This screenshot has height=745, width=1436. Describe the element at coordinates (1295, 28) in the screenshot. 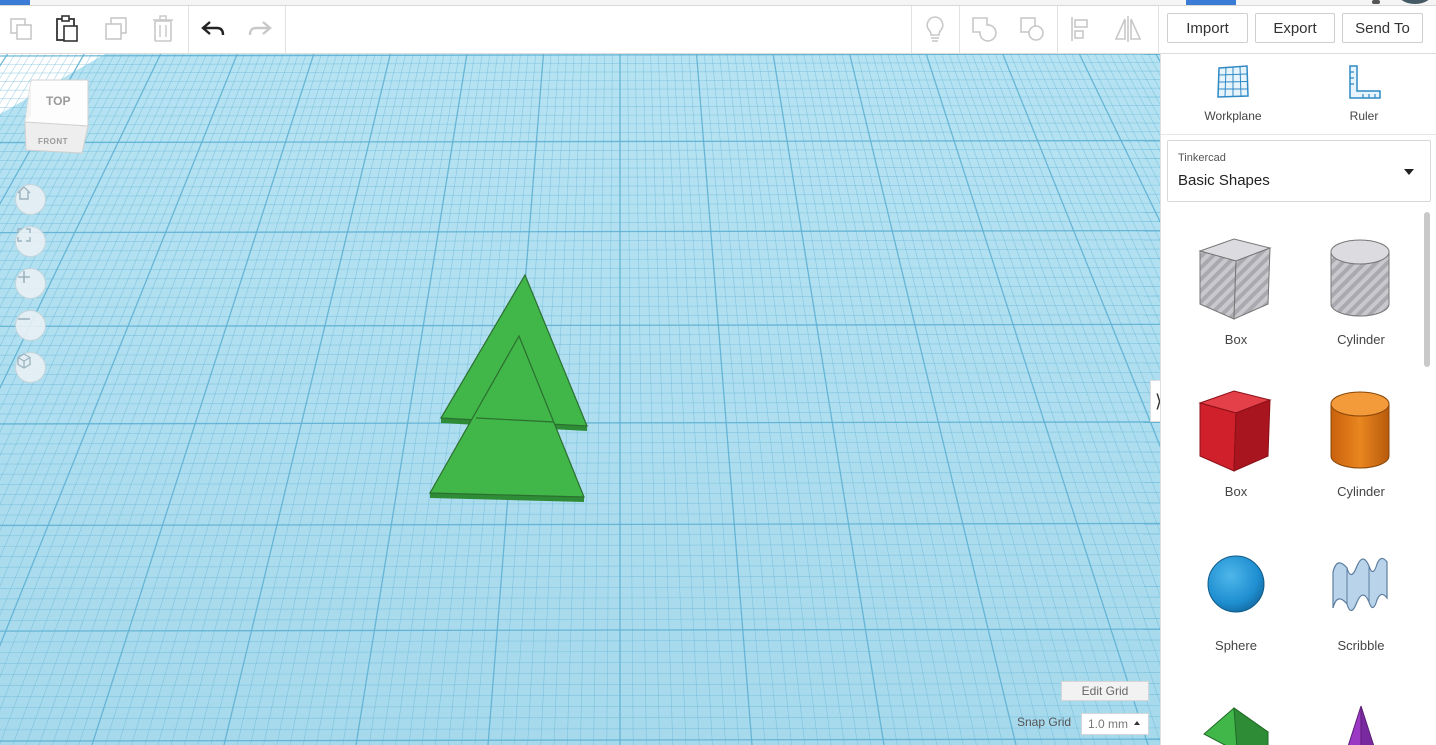

I see `export-button: Export` at that location.